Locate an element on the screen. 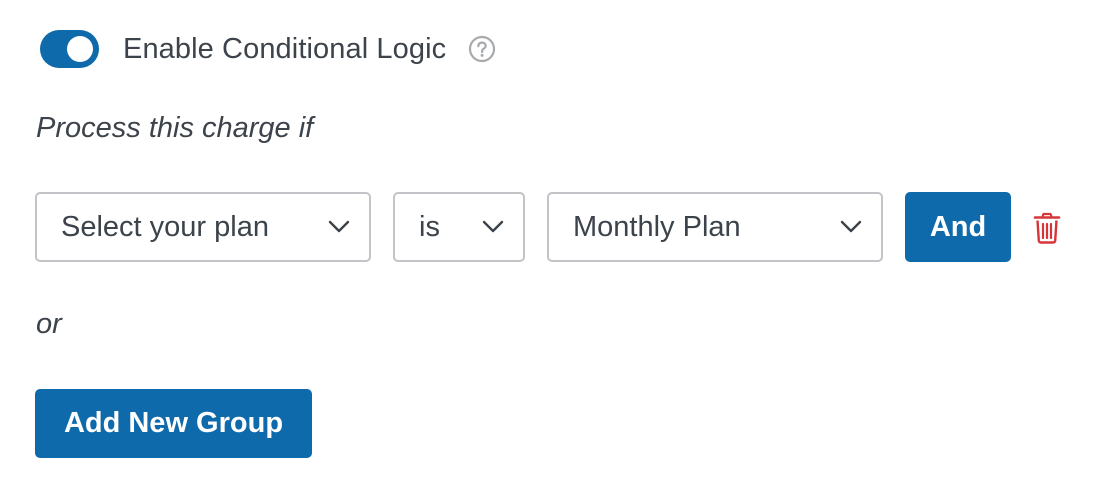 Image resolution: width=1116 pixels, height=484 pixels. field-select: Select your plan is located at coordinates (203, 227).